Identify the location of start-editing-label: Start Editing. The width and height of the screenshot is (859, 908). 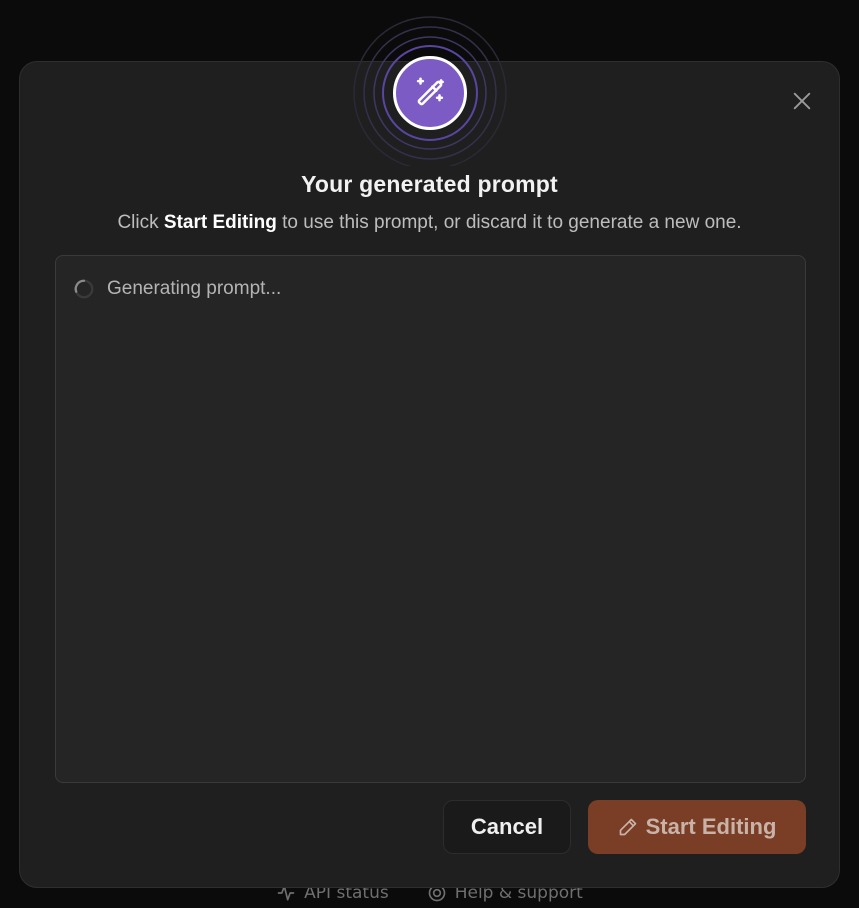
(711, 826).